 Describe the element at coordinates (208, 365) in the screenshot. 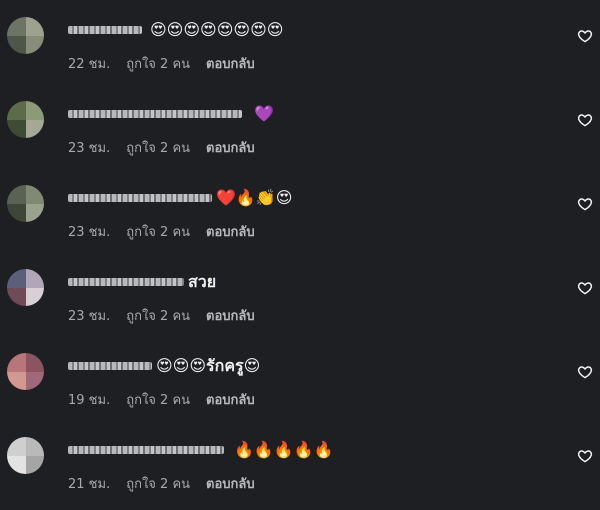

I see `comment-text: 😍😍😍รักครู😍` at that location.